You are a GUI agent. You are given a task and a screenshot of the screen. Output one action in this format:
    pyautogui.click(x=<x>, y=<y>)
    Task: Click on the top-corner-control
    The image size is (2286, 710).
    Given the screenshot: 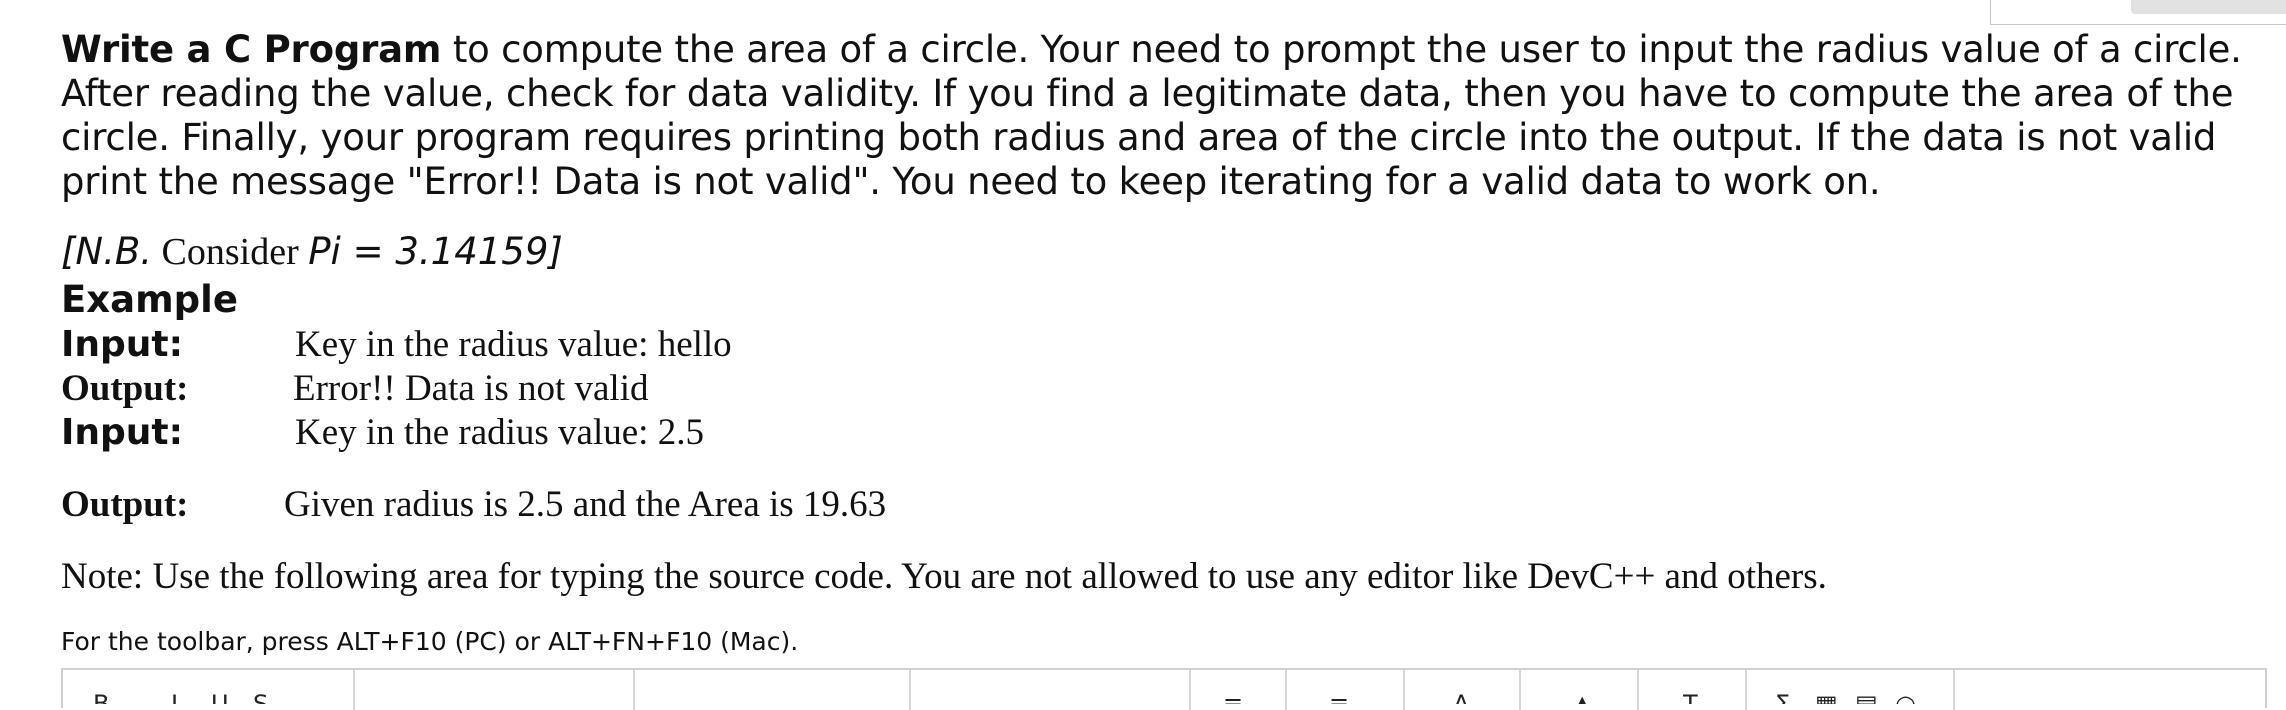 What is the action you would take?
    pyautogui.click(x=2138, y=12)
    